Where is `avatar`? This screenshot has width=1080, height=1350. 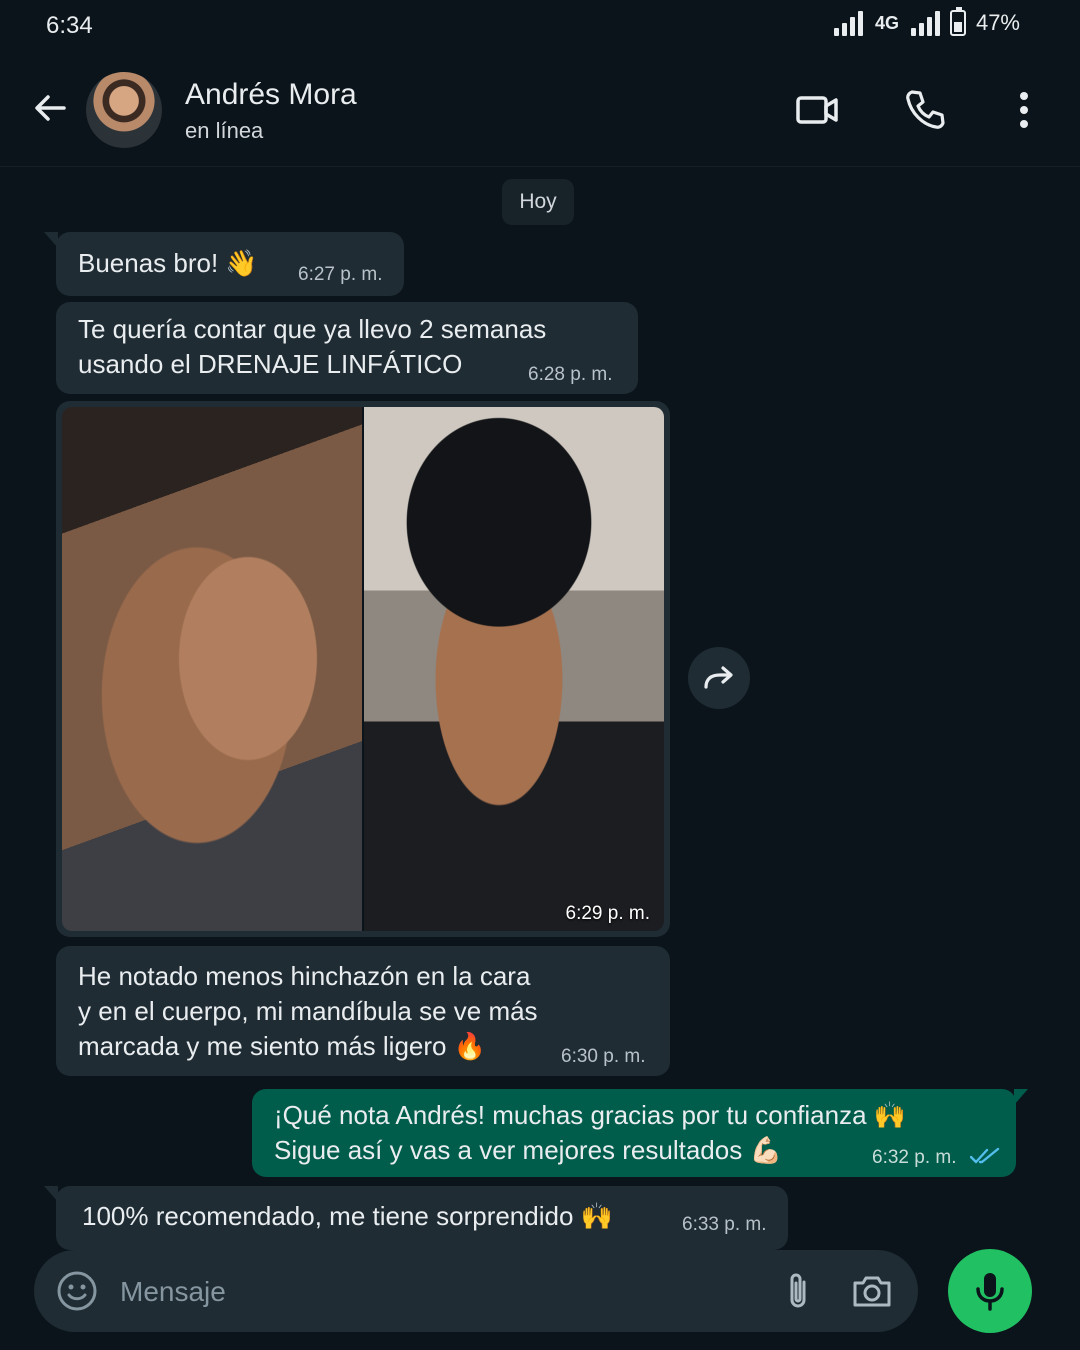
avatar is located at coordinates (124, 110).